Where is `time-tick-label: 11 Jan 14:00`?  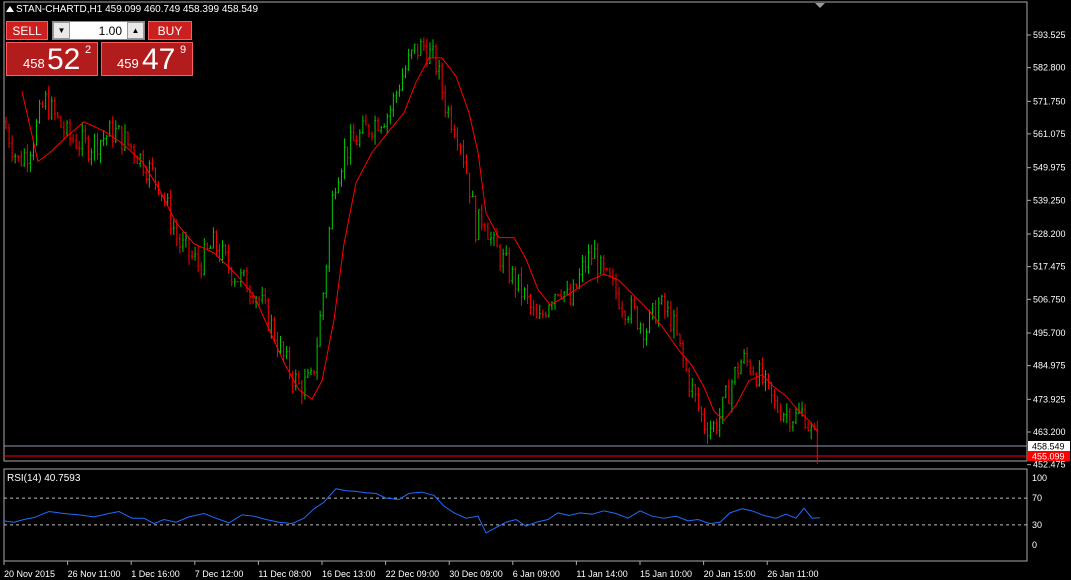 time-tick-label: 11 Jan 14:00 is located at coordinates (601, 574).